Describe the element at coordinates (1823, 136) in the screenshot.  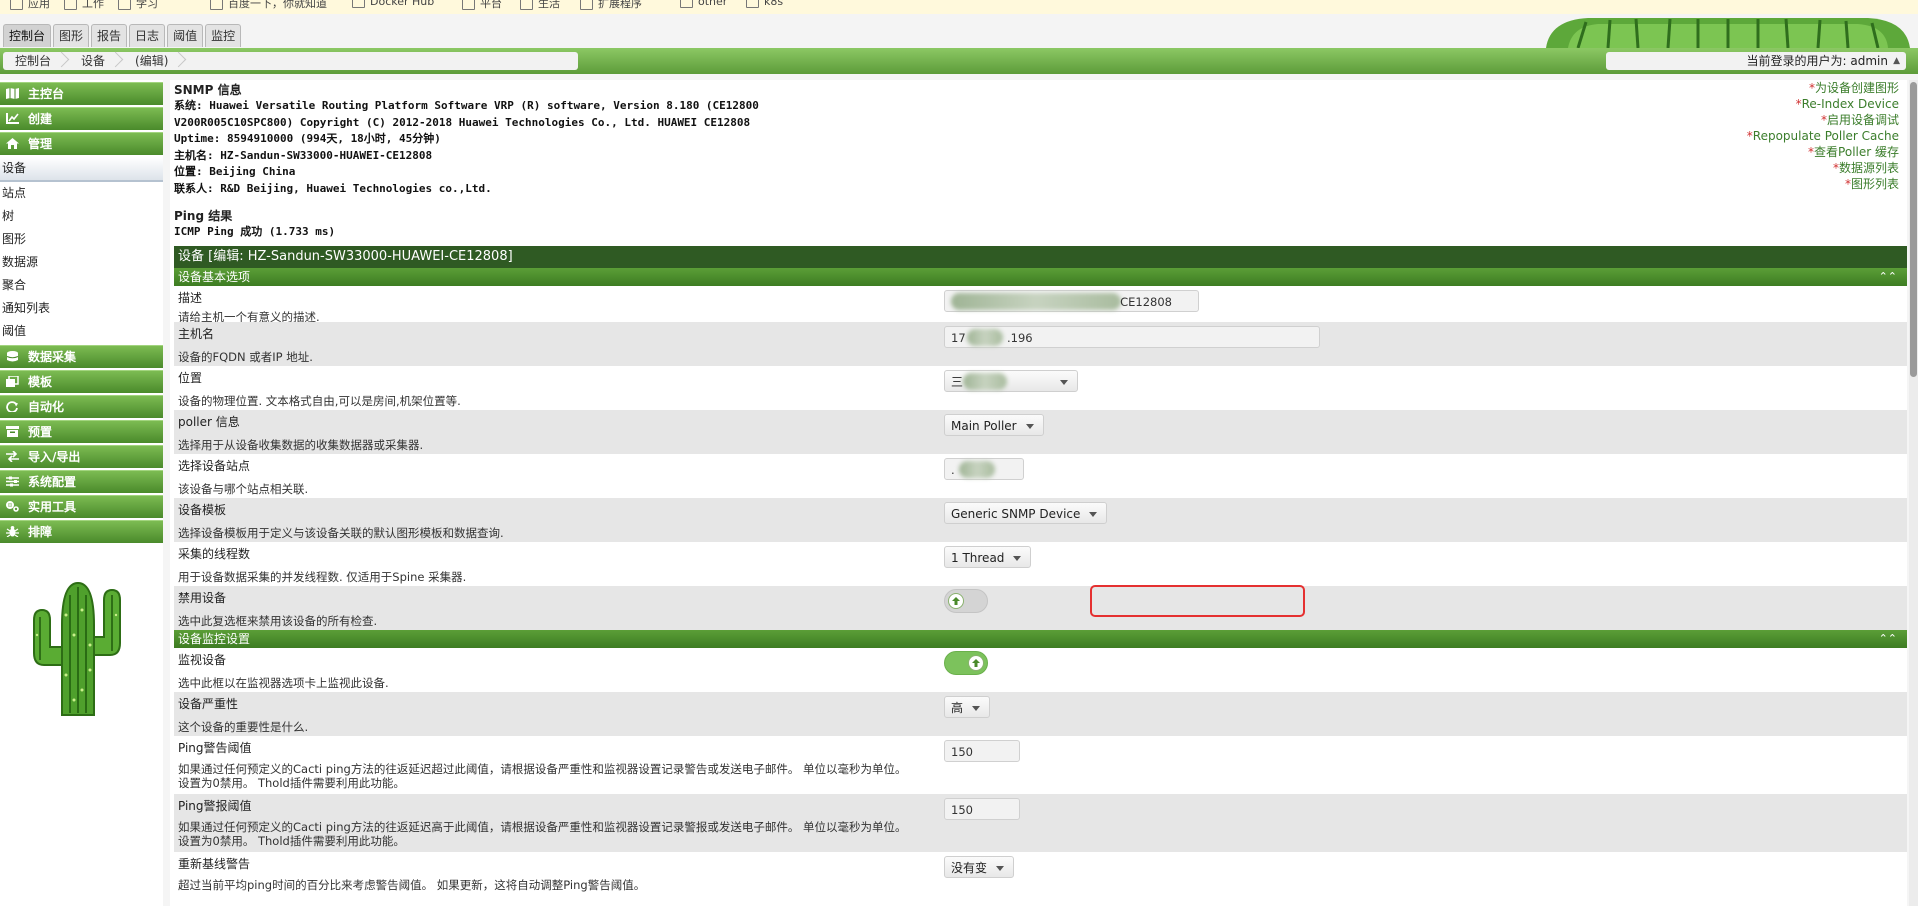
I see `action-repopulate-poller-cache: *Repopulate Poller Cache` at that location.